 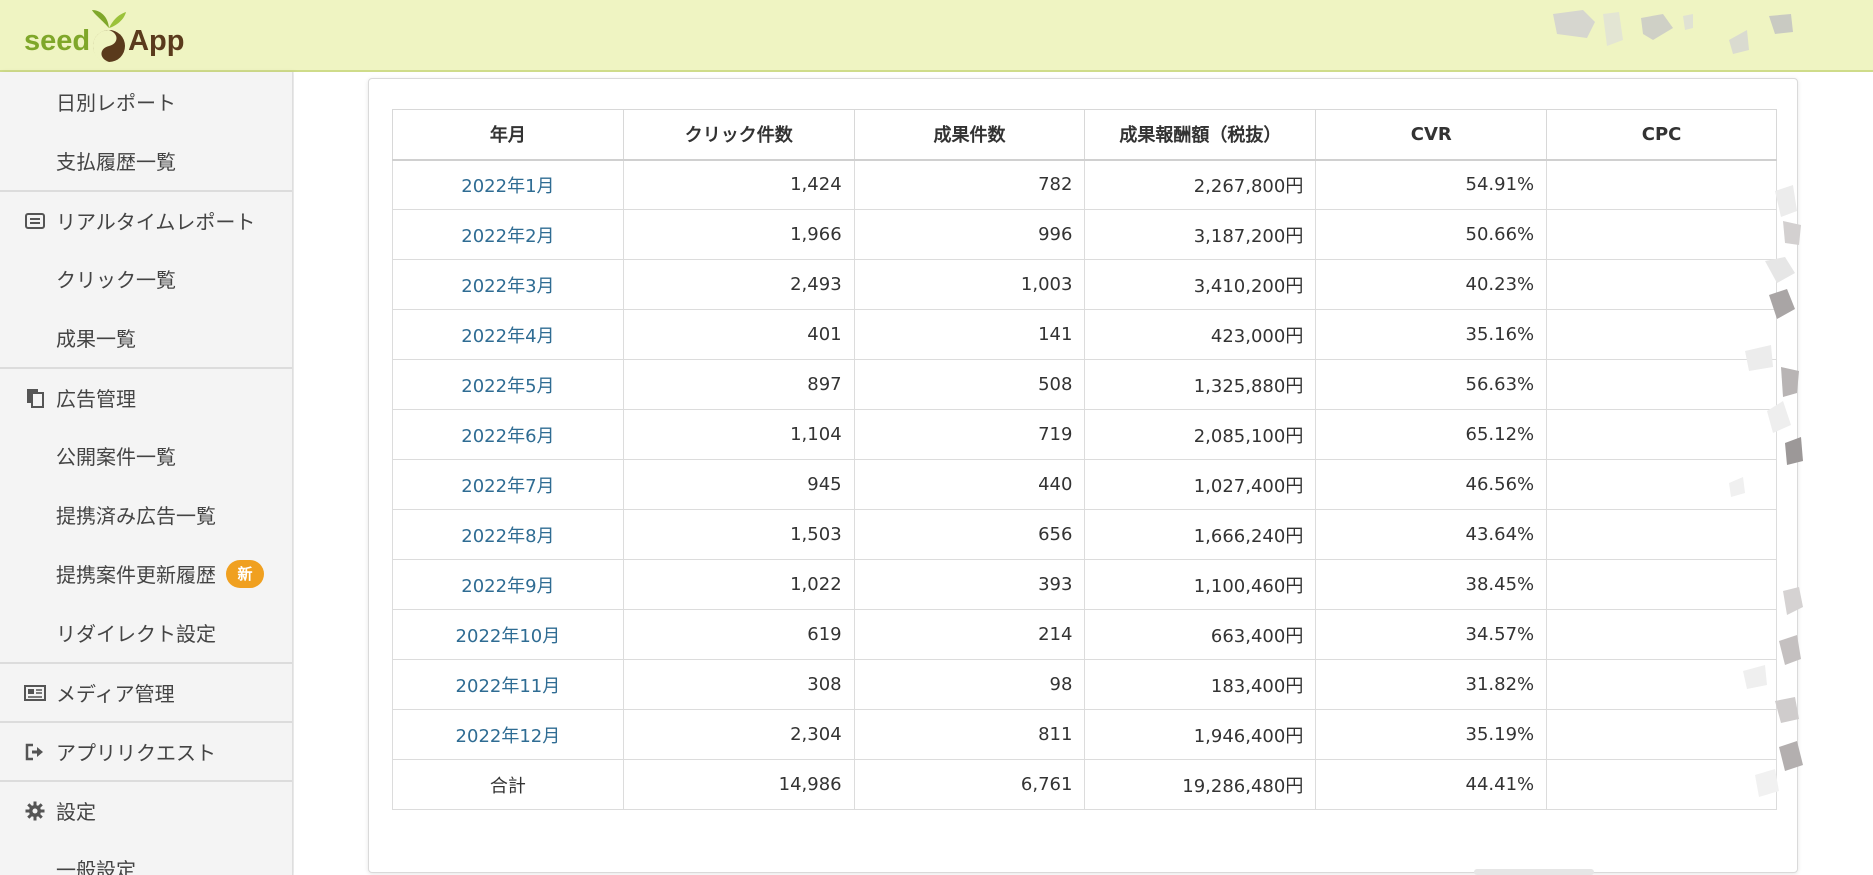 What do you see at coordinates (738, 734) in the screenshot?
I see `clicks-cell: 2,304` at bounding box center [738, 734].